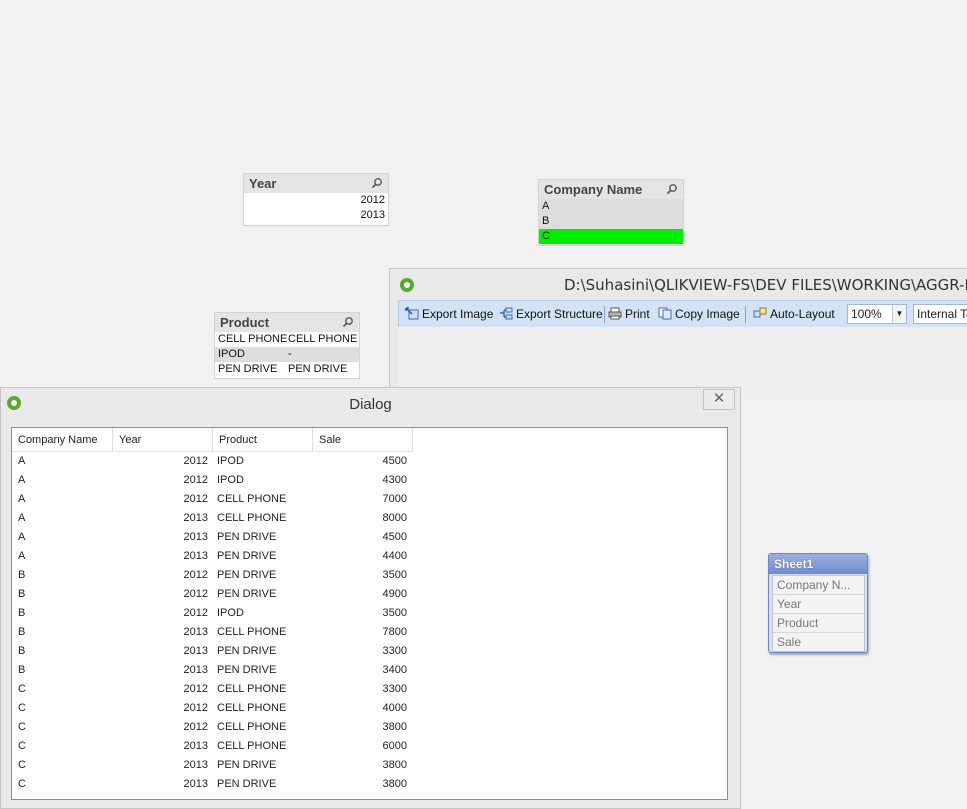 The height and width of the screenshot is (809, 967). Describe the element at coordinates (448, 314) in the screenshot. I see `export-image-button: Export Image` at that location.